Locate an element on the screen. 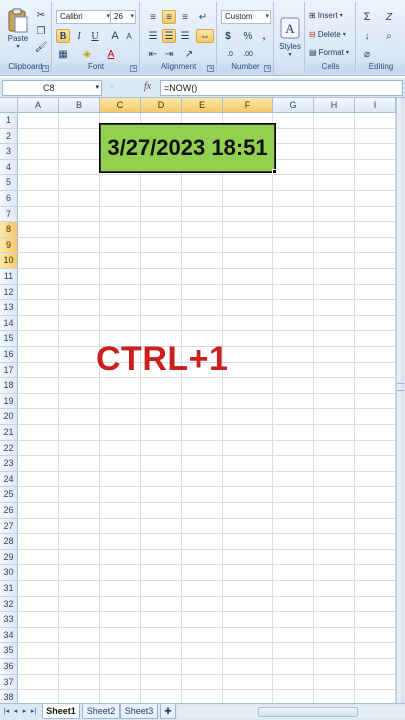 This screenshot has height=720, width=405. delete-button: ⊟ Delete ▾ is located at coordinates (327, 34).